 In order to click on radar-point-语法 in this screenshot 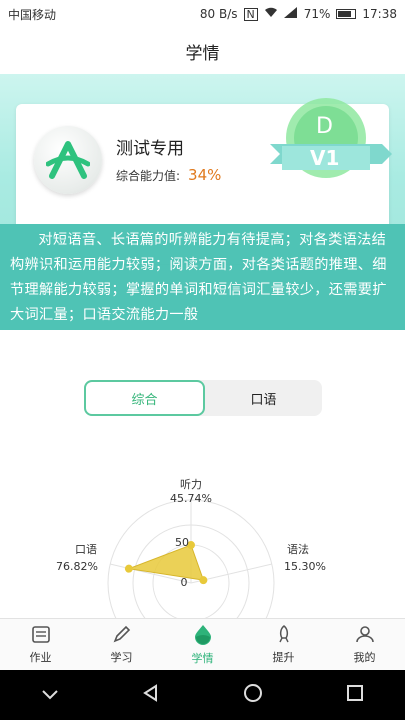, I will do `click(203, 580)`.